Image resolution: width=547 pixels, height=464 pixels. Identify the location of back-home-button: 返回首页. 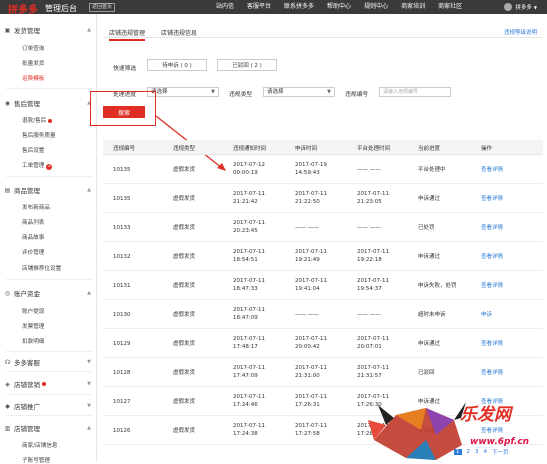
(102, 7).